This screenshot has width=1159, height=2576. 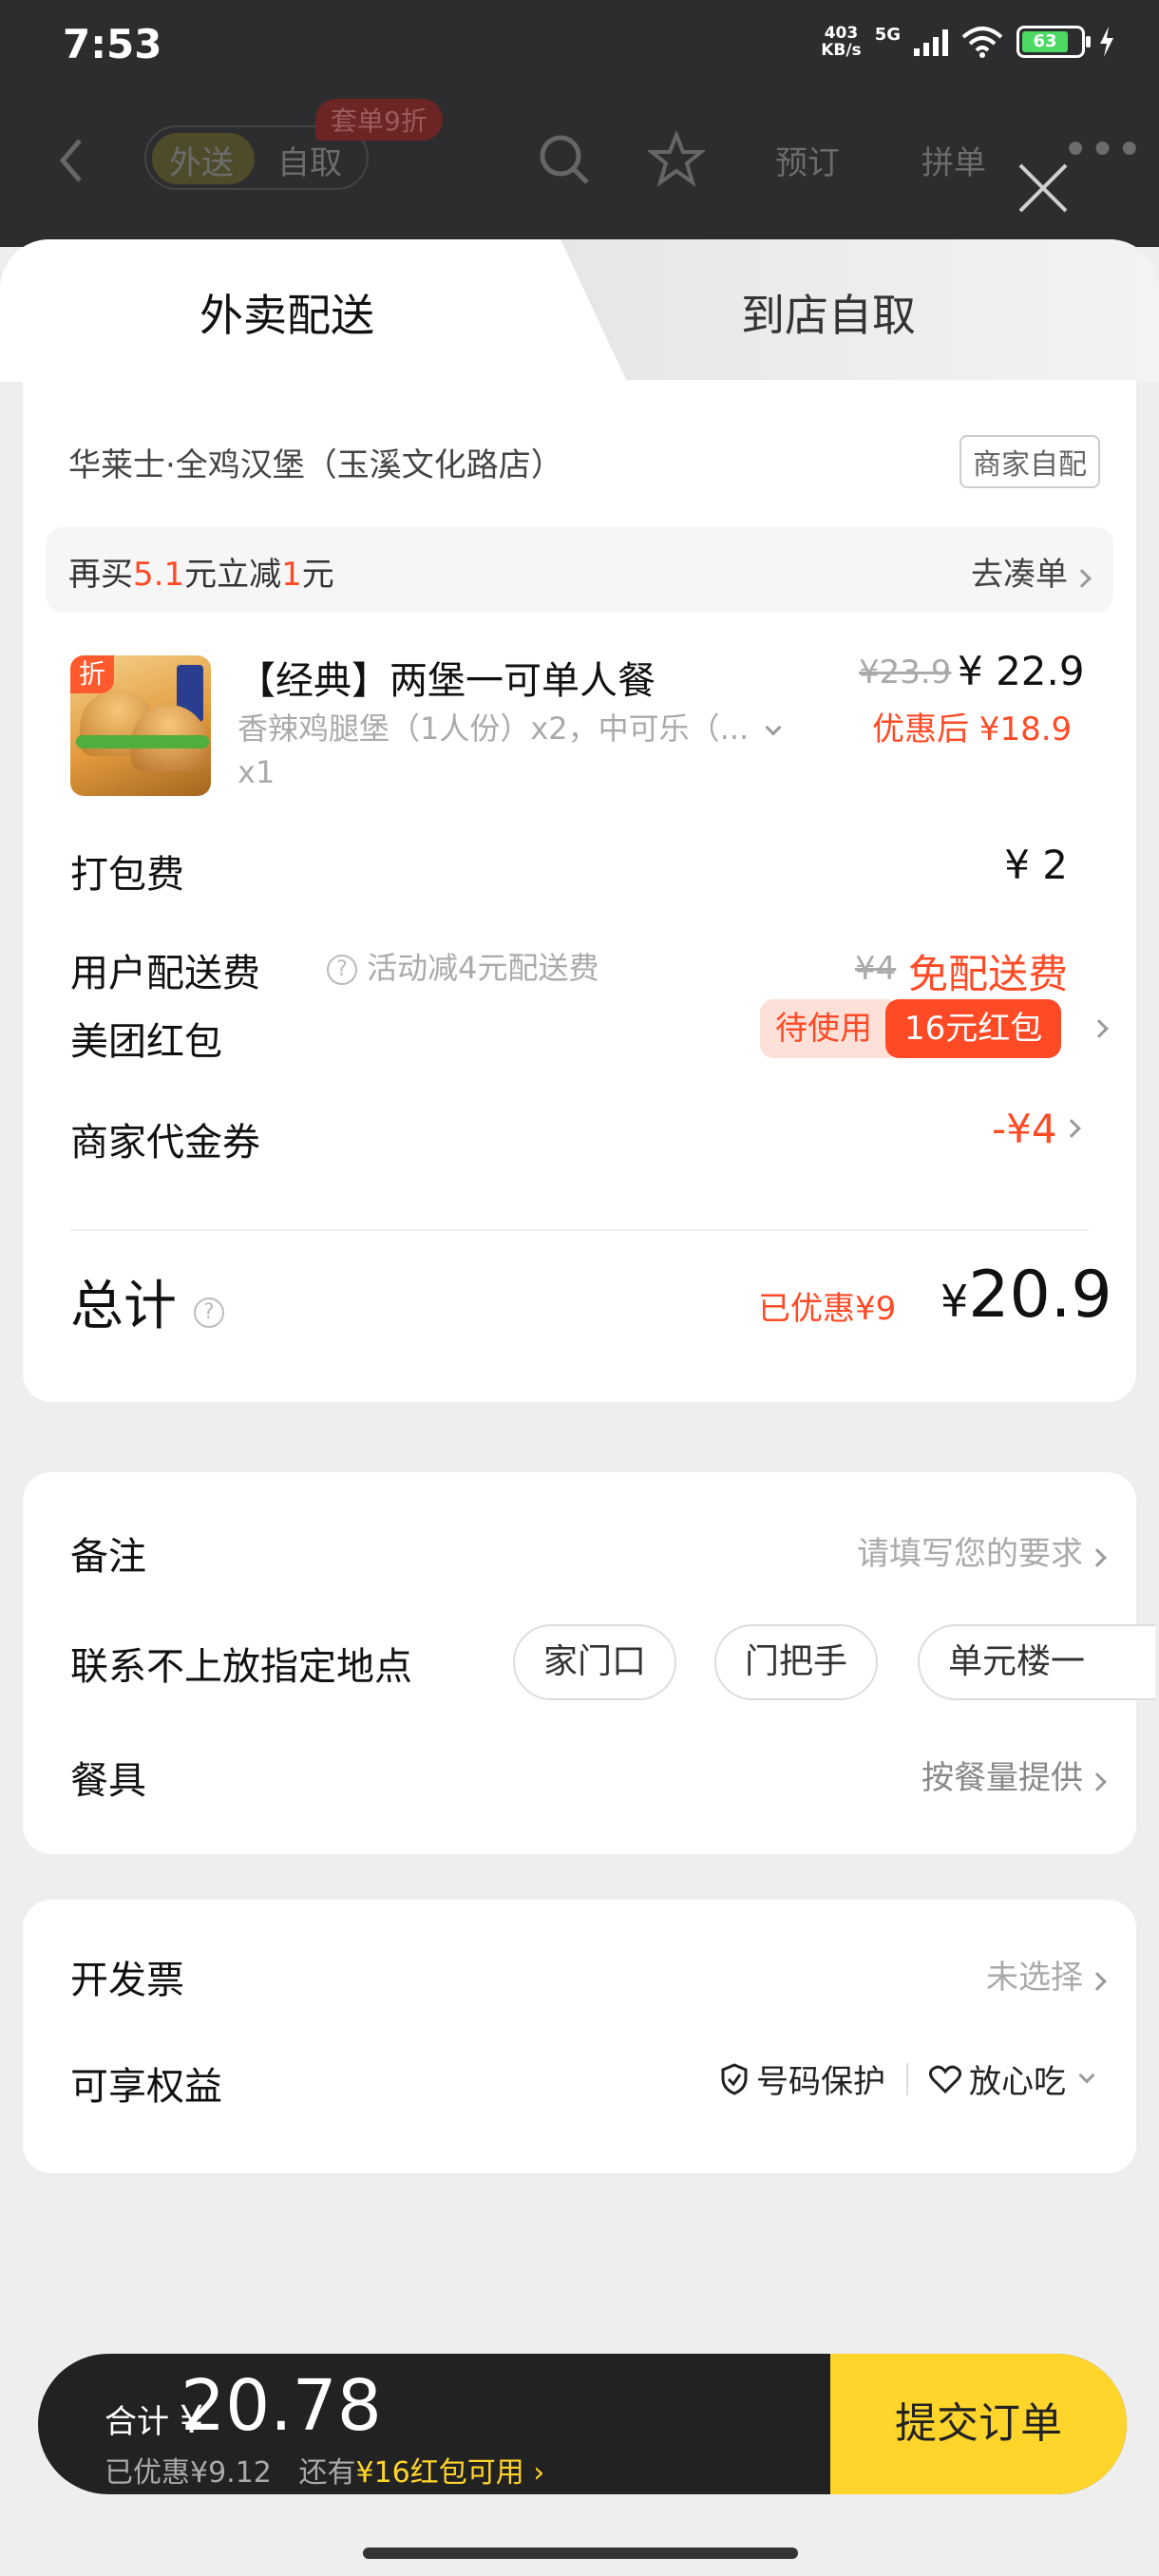 What do you see at coordinates (1036, 865) in the screenshot?
I see `packing-fee-value: ¥ 2` at bounding box center [1036, 865].